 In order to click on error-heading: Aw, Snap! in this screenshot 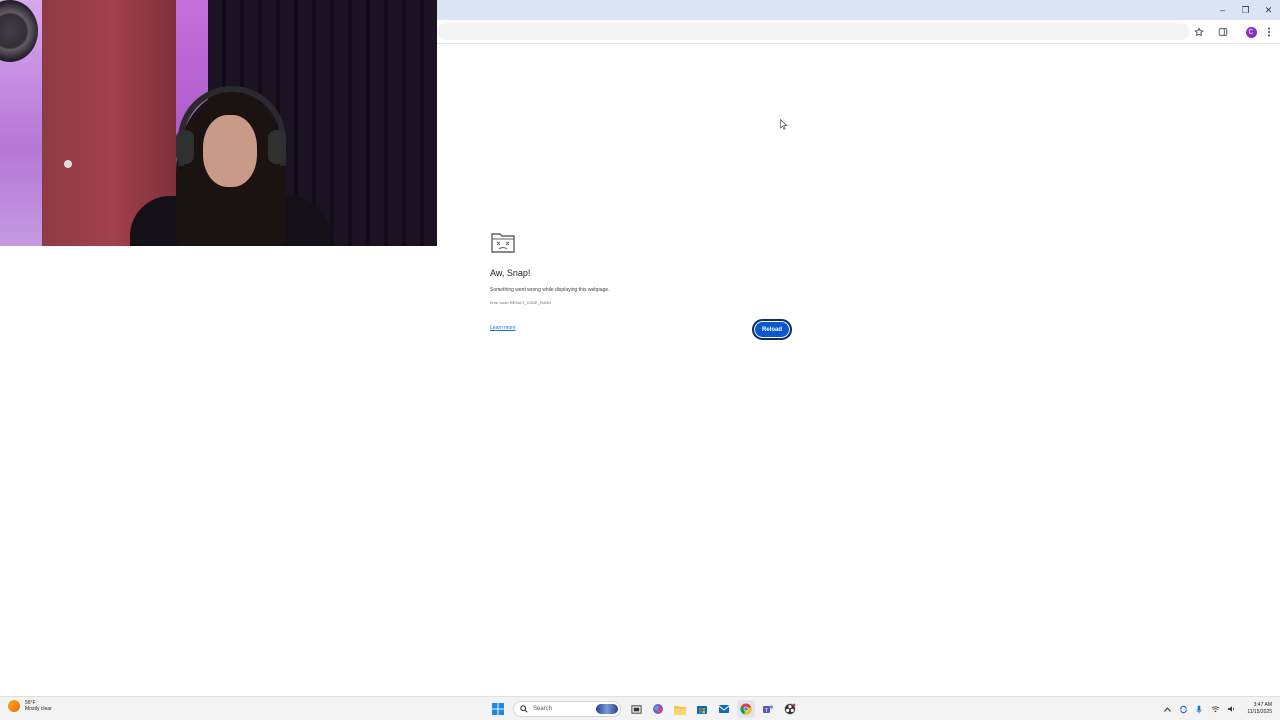, I will do `click(510, 273)`.